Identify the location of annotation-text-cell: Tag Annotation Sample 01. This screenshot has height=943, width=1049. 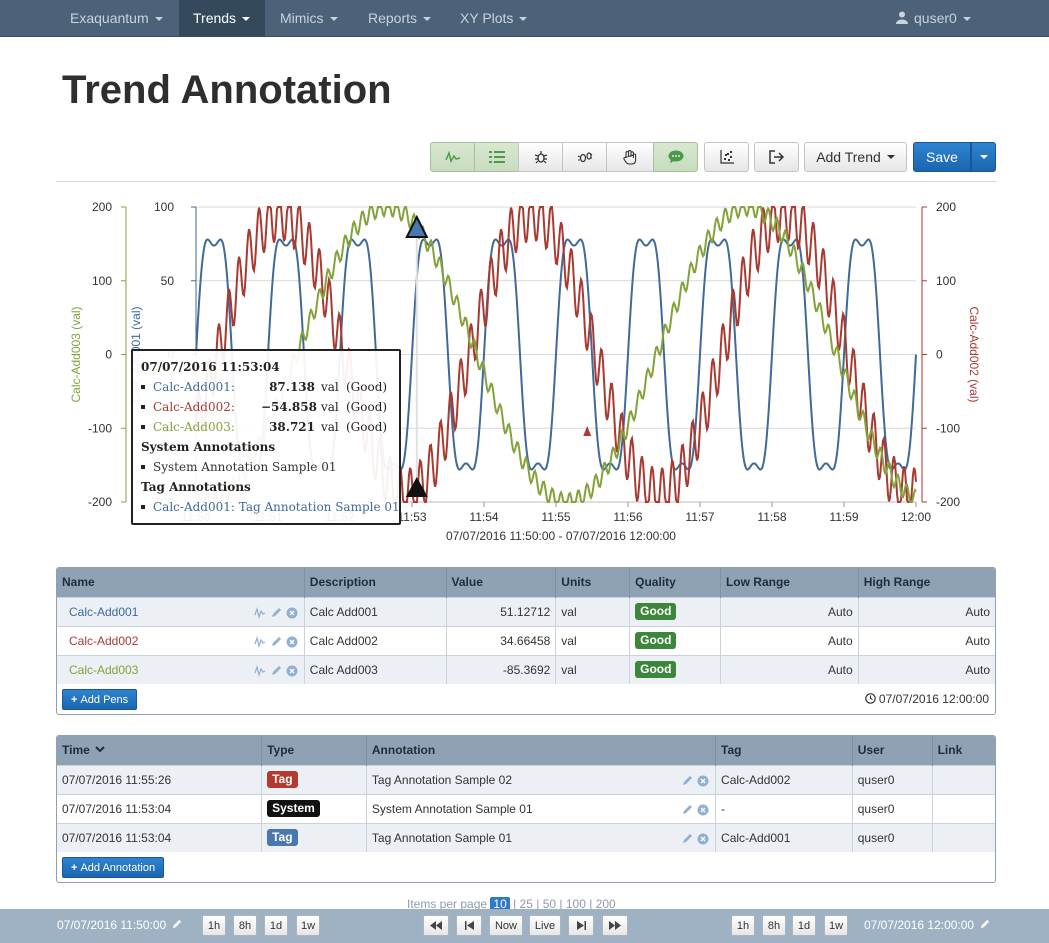
(541, 837).